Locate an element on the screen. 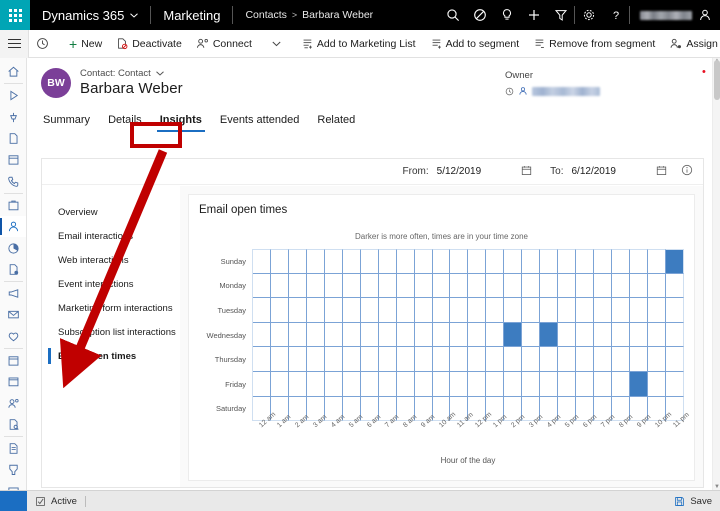 The width and height of the screenshot is (720, 511). nav-documents is located at coordinates (13, 138).